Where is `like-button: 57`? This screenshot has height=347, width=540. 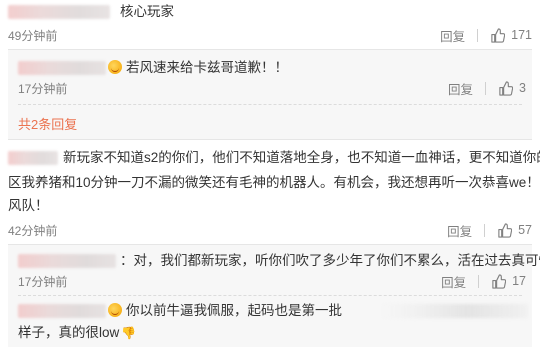 like-button: 57 is located at coordinates (514, 230).